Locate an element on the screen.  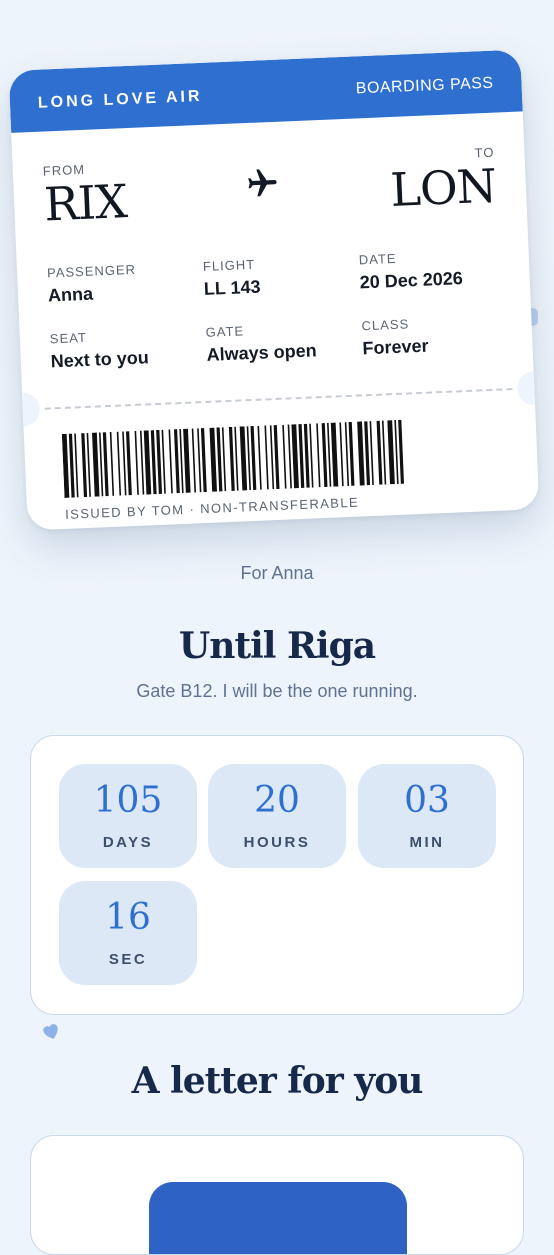
minutes-value: 03 is located at coordinates (427, 800).